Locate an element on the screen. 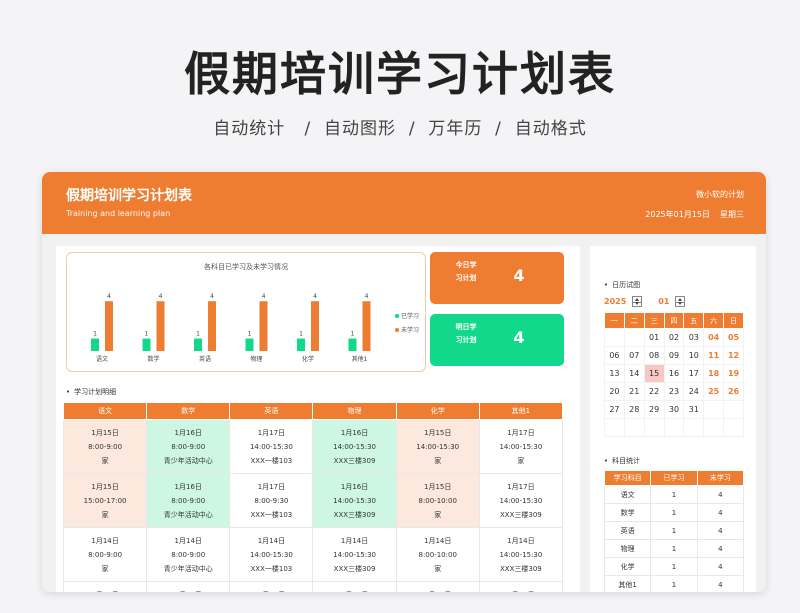 The width and height of the screenshot is (800, 613). plan-cell: 1月17日 14:00-15:30 XXX一楼103 is located at coordinates (271, 446).